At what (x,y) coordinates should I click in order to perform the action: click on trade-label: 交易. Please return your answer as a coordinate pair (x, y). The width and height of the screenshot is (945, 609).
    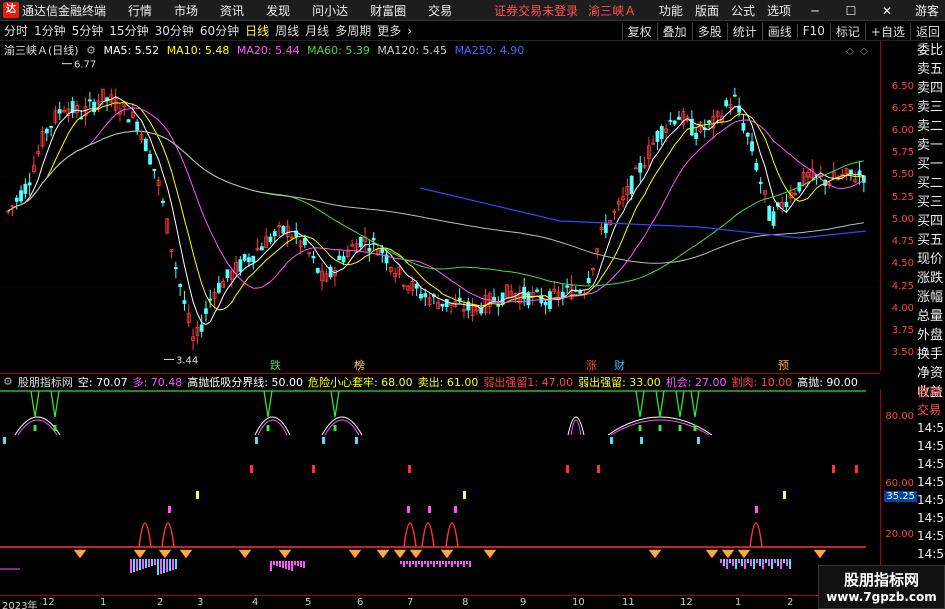
    Looking at the image, I should click on (931, 410).